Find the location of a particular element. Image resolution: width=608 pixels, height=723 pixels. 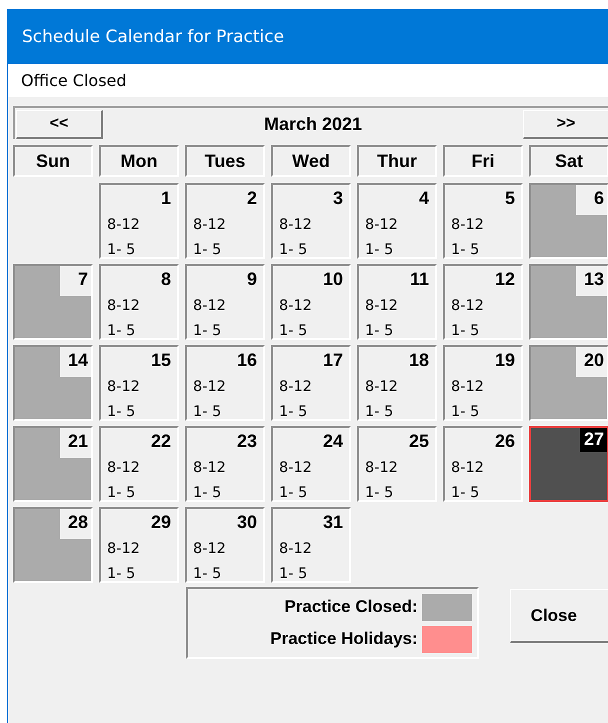

day-cell: 30 8-12 1- 5 is located at coordinates (225, 545).